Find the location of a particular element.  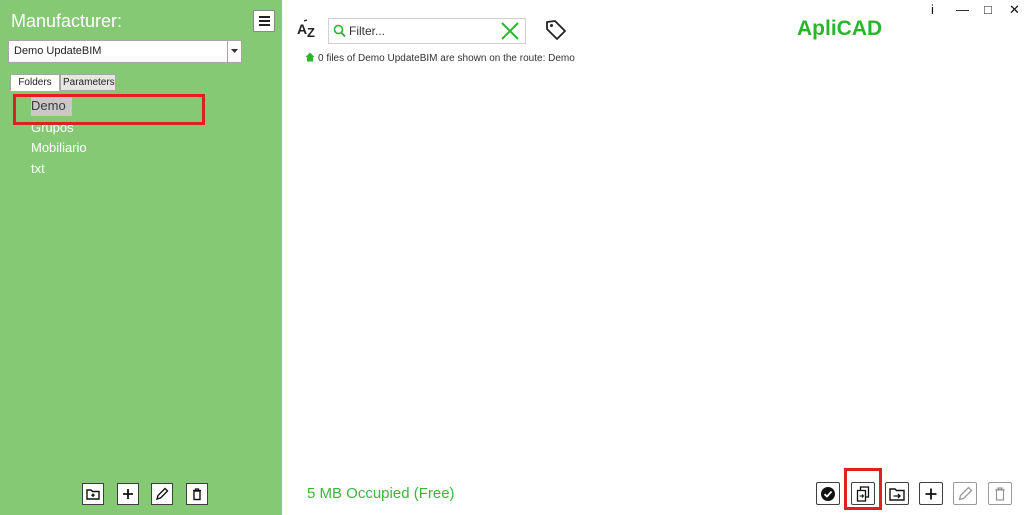

hamburger-menu-icon is located at coordinates (264, 21).